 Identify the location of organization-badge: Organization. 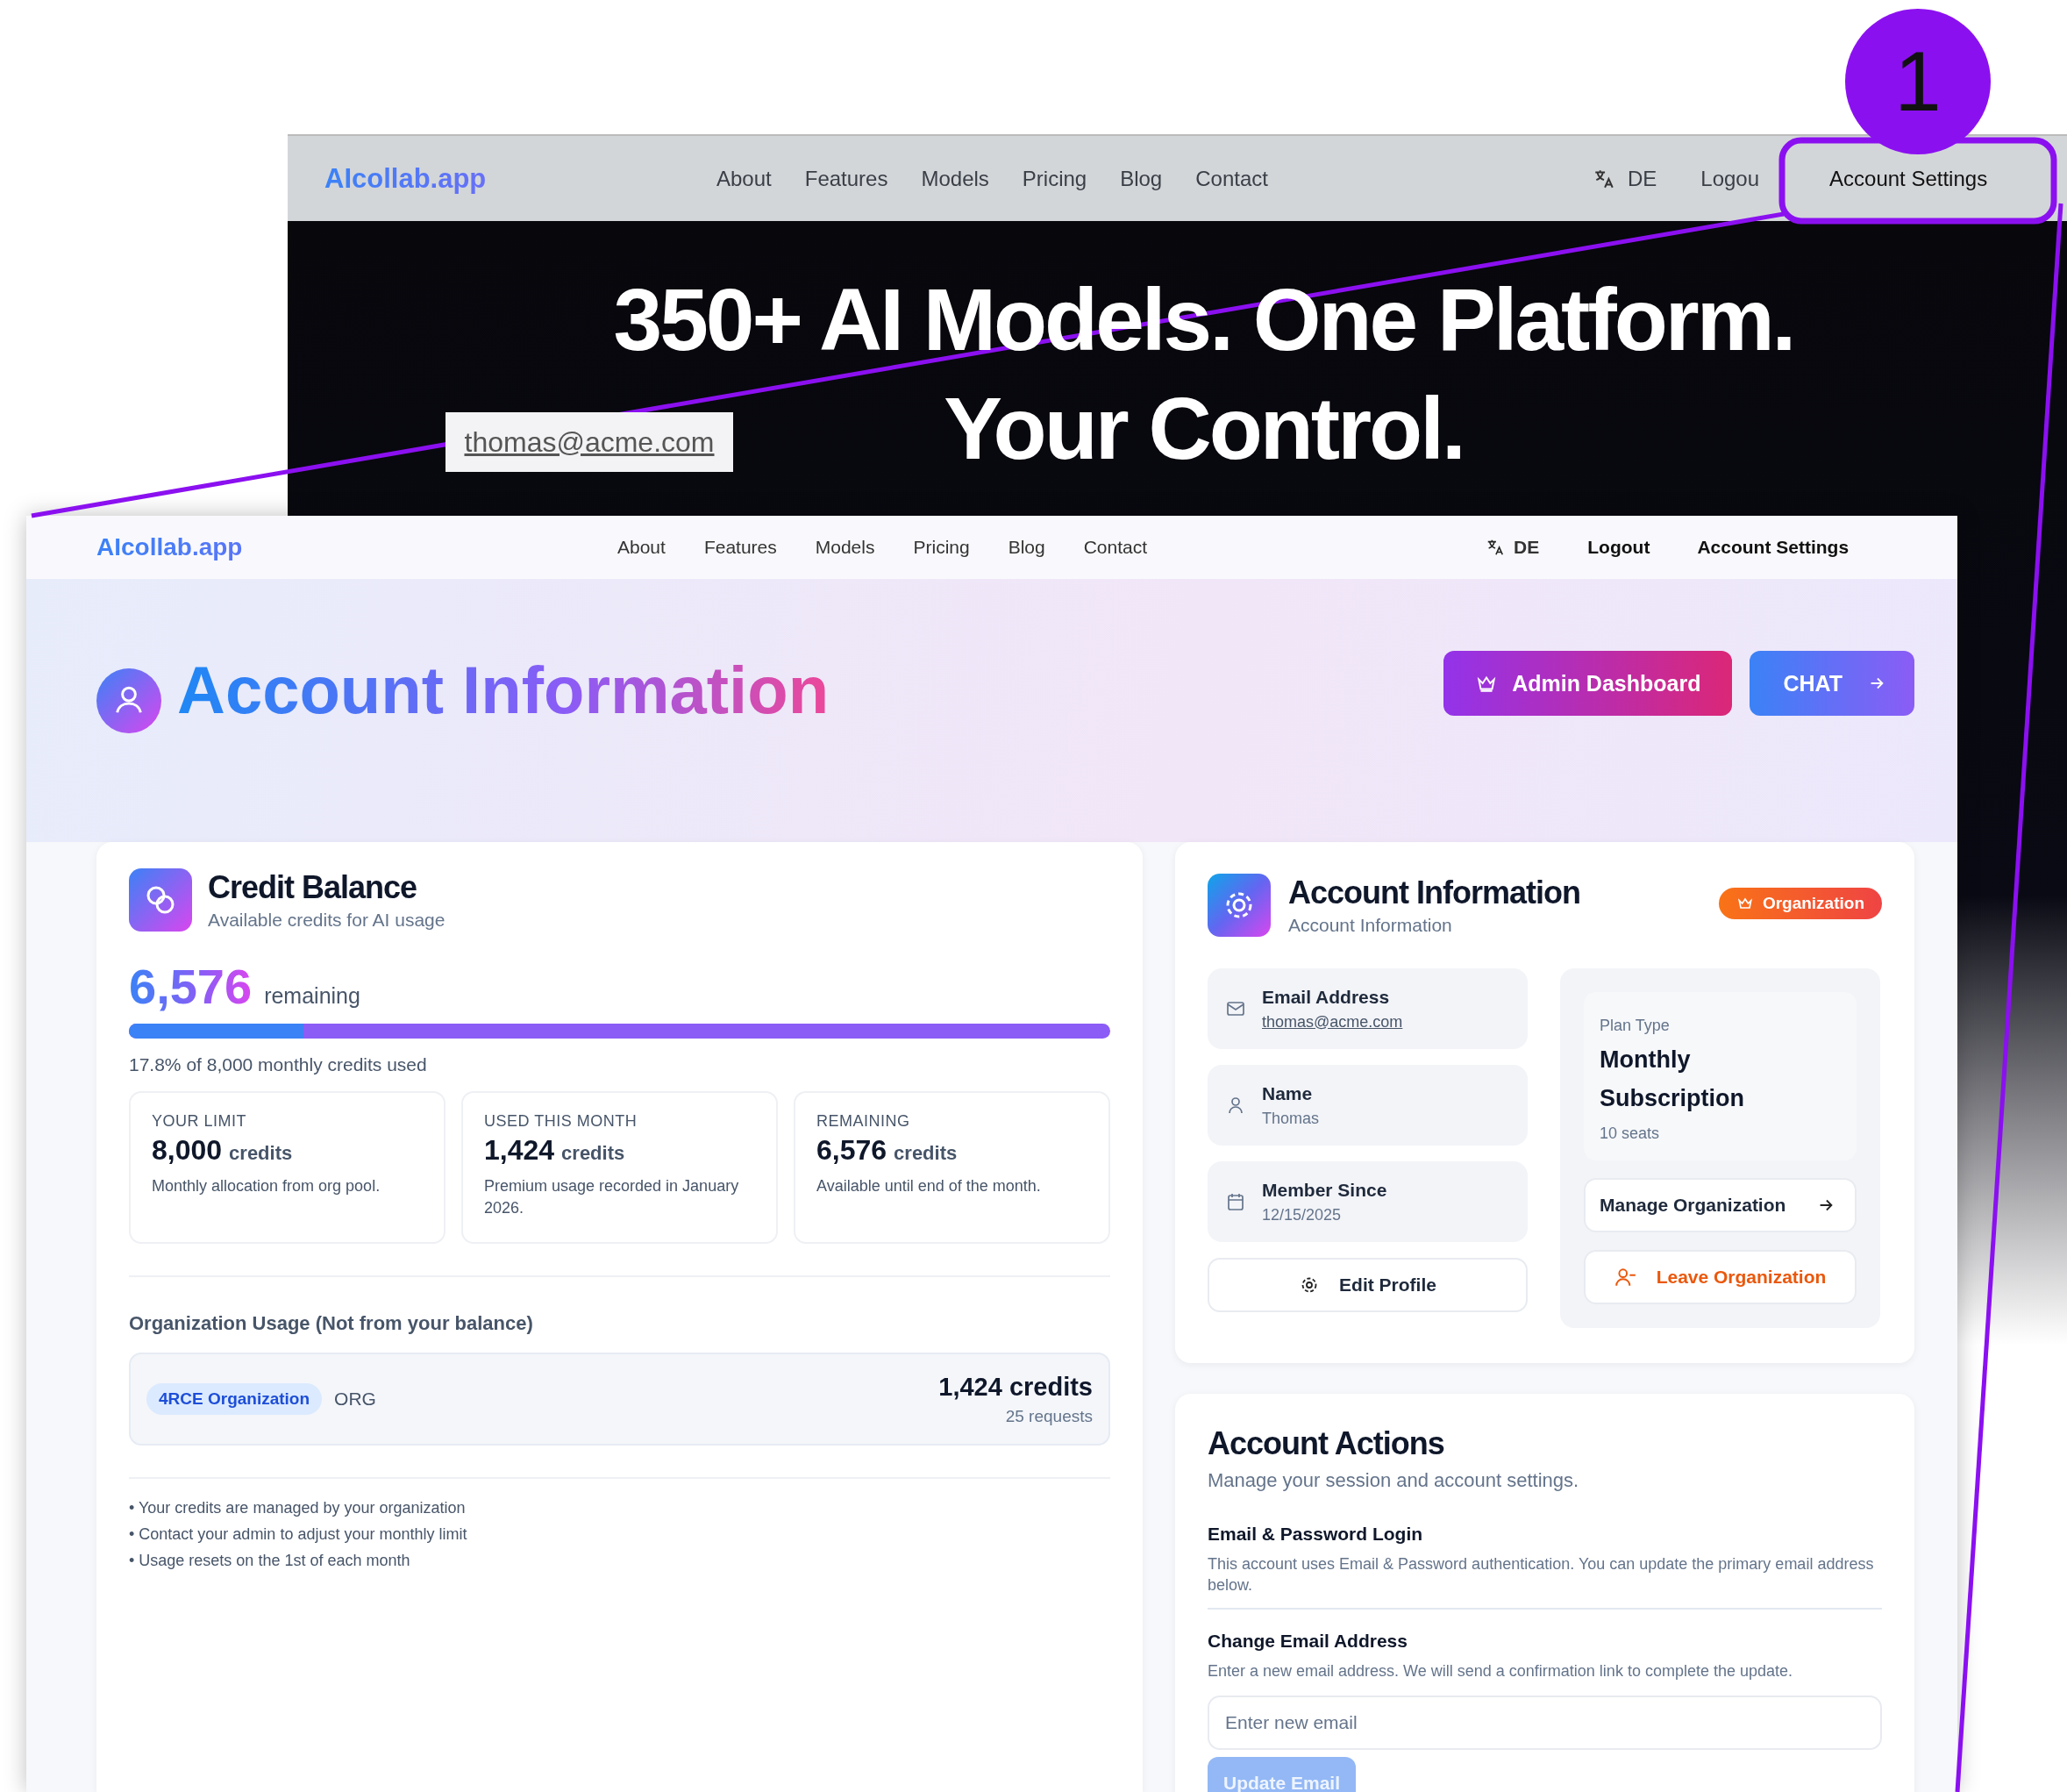
(1800, 903).